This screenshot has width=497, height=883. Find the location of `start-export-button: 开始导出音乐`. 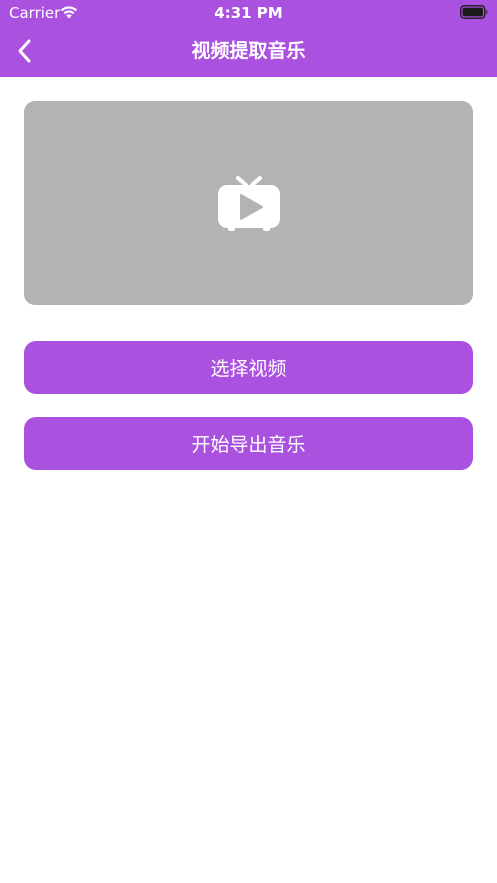

start-export-button: 开始导出音乐 is located at coordinates (248, 443).